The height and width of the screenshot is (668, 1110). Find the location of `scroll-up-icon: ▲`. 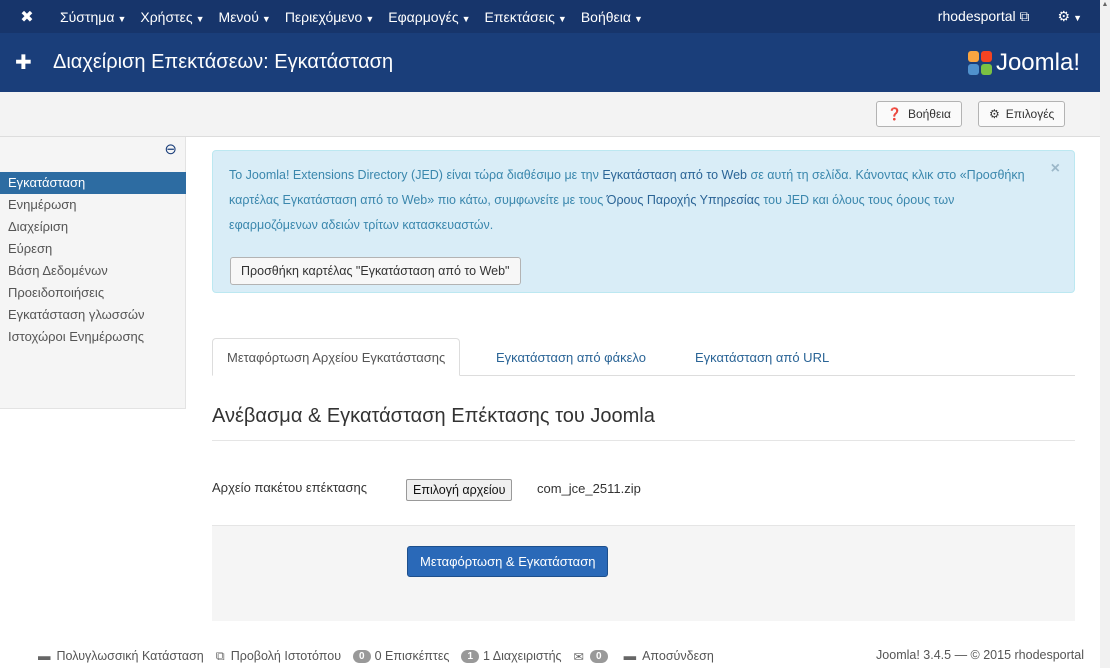

scroll-up-icon: ▲ is located at coordinates (1105, 4).